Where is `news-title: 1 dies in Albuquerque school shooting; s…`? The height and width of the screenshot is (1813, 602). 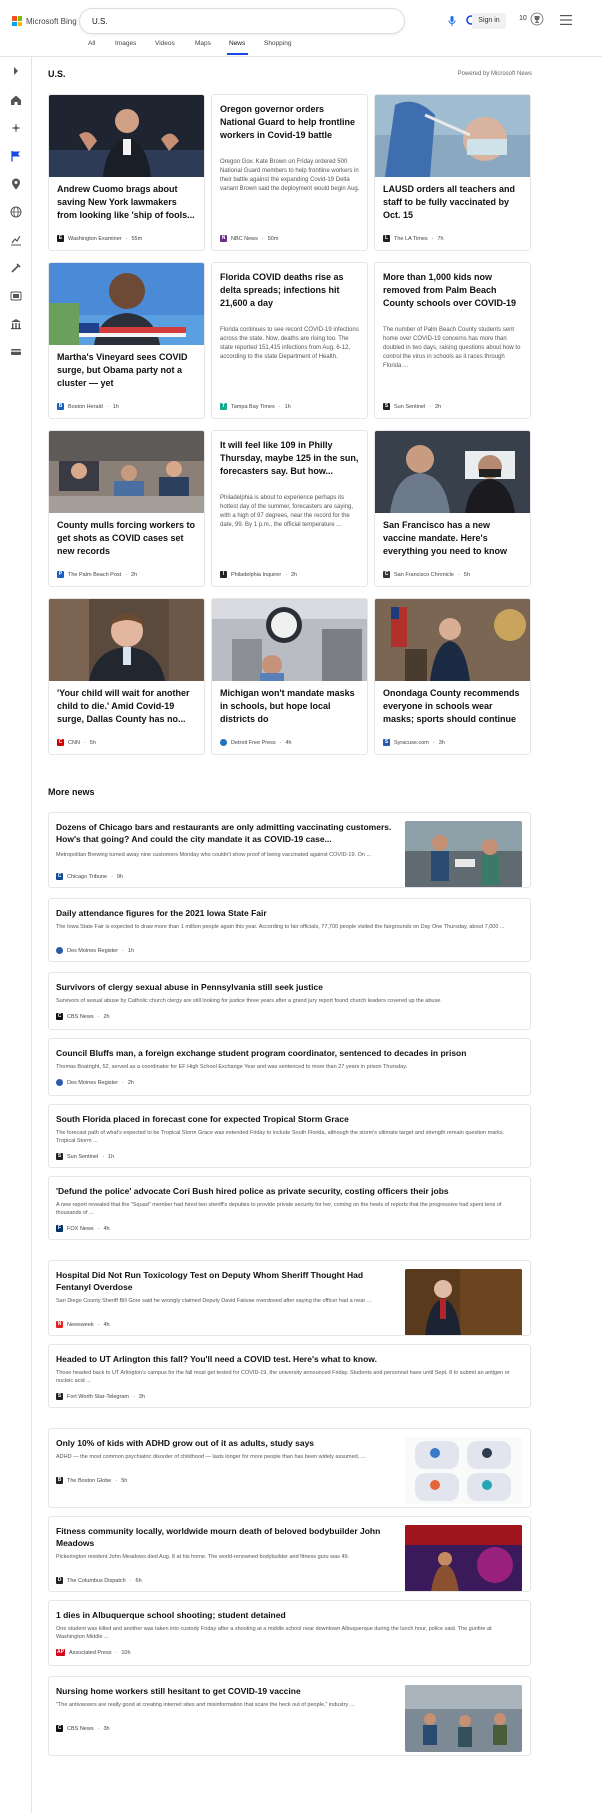
news-title: 1 dies in Albuquerque school shooting; s… is located at coordinates (291, 1615).